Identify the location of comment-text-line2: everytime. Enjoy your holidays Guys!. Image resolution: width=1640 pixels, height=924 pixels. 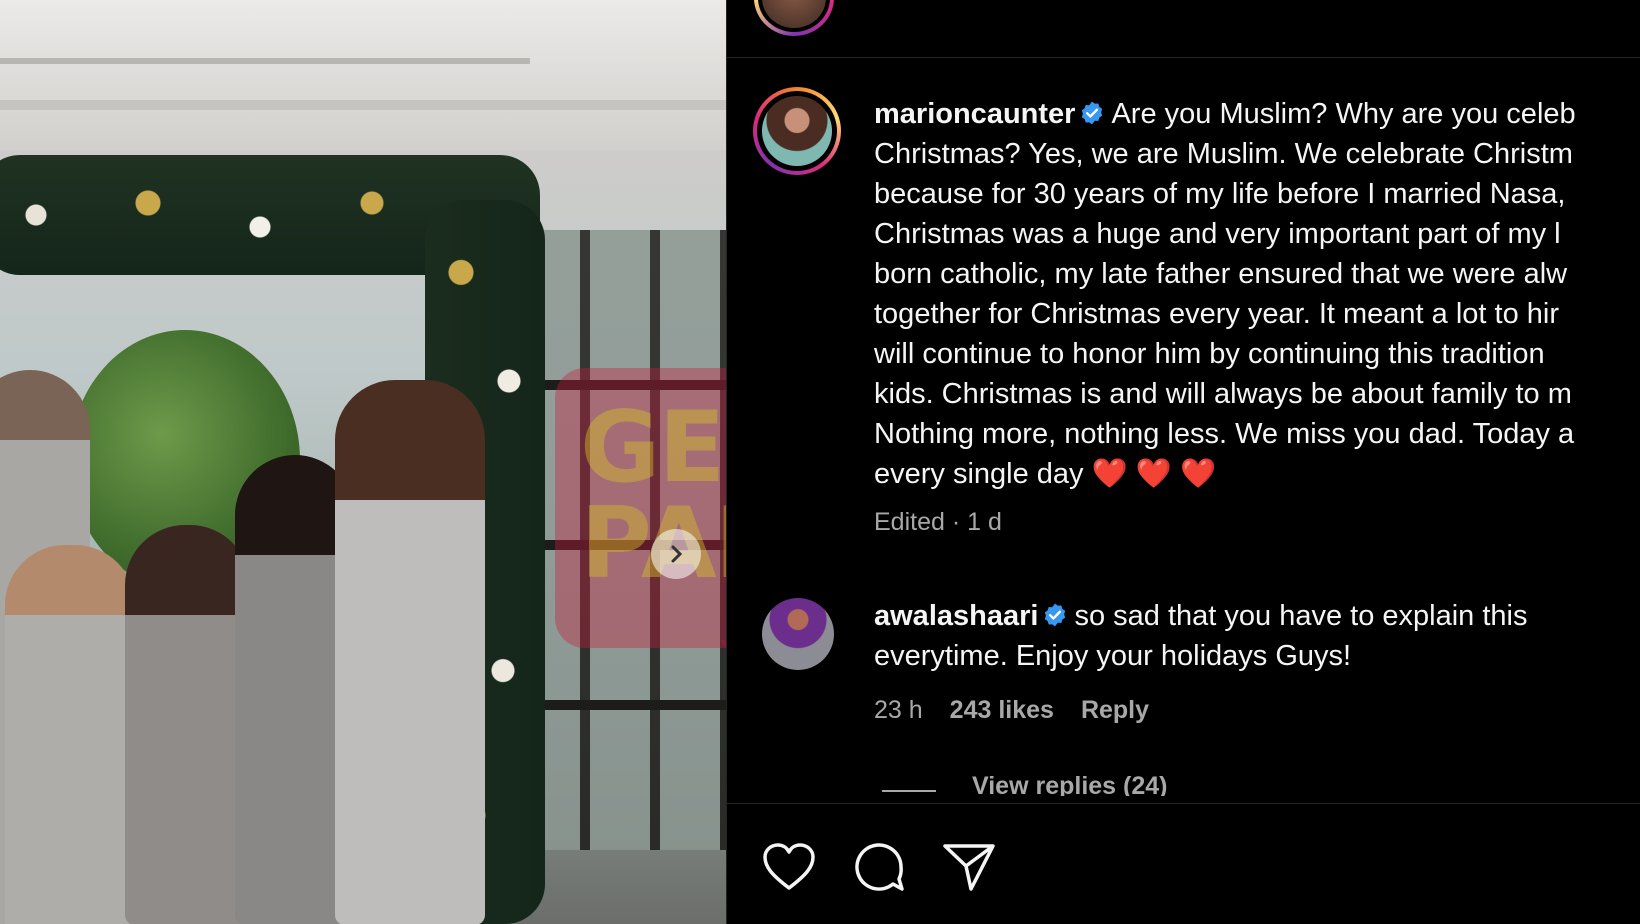
(1113, 656).